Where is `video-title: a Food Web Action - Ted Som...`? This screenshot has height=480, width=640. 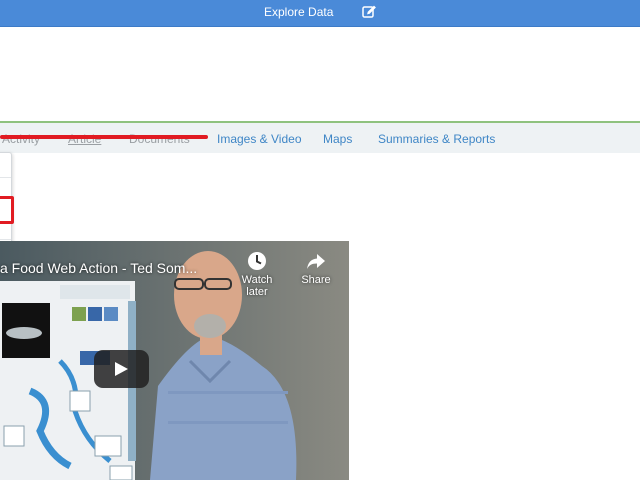
video-title: a Food Web Action - Ted Som... is located at coordinates (98, 268).